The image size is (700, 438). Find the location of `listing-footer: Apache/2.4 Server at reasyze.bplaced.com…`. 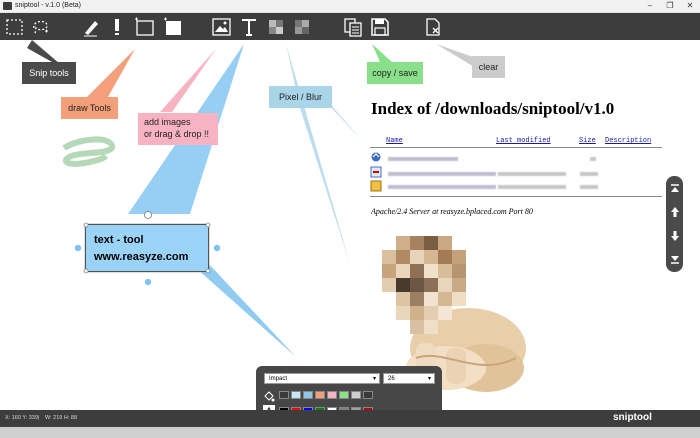

listing-footer: Apache/2.4 Server at reasyze.bplaced.com… is located at coordinates (452, 211).